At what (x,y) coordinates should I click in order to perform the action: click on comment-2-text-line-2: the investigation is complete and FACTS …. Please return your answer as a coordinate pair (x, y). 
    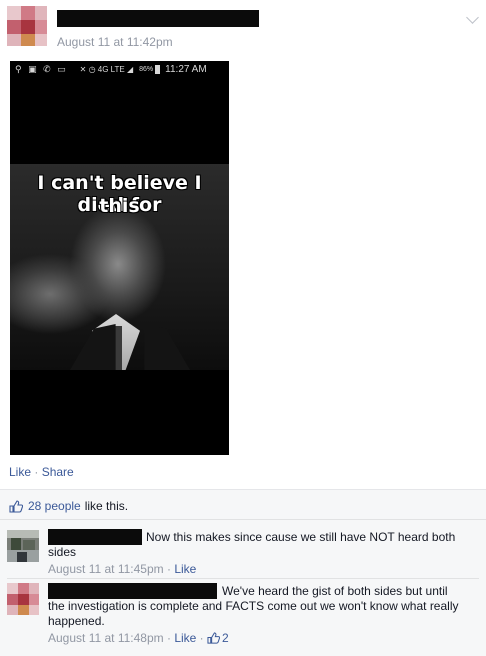
    Looking at the image, I should click on (253, 606).